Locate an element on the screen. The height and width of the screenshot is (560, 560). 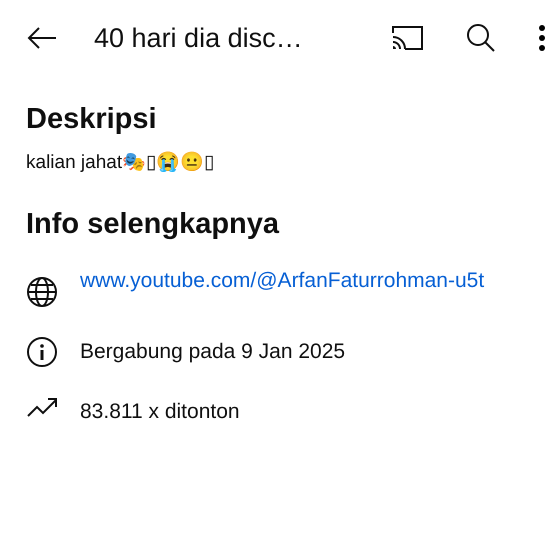
cast-icon is located at coordinates (407, 38).